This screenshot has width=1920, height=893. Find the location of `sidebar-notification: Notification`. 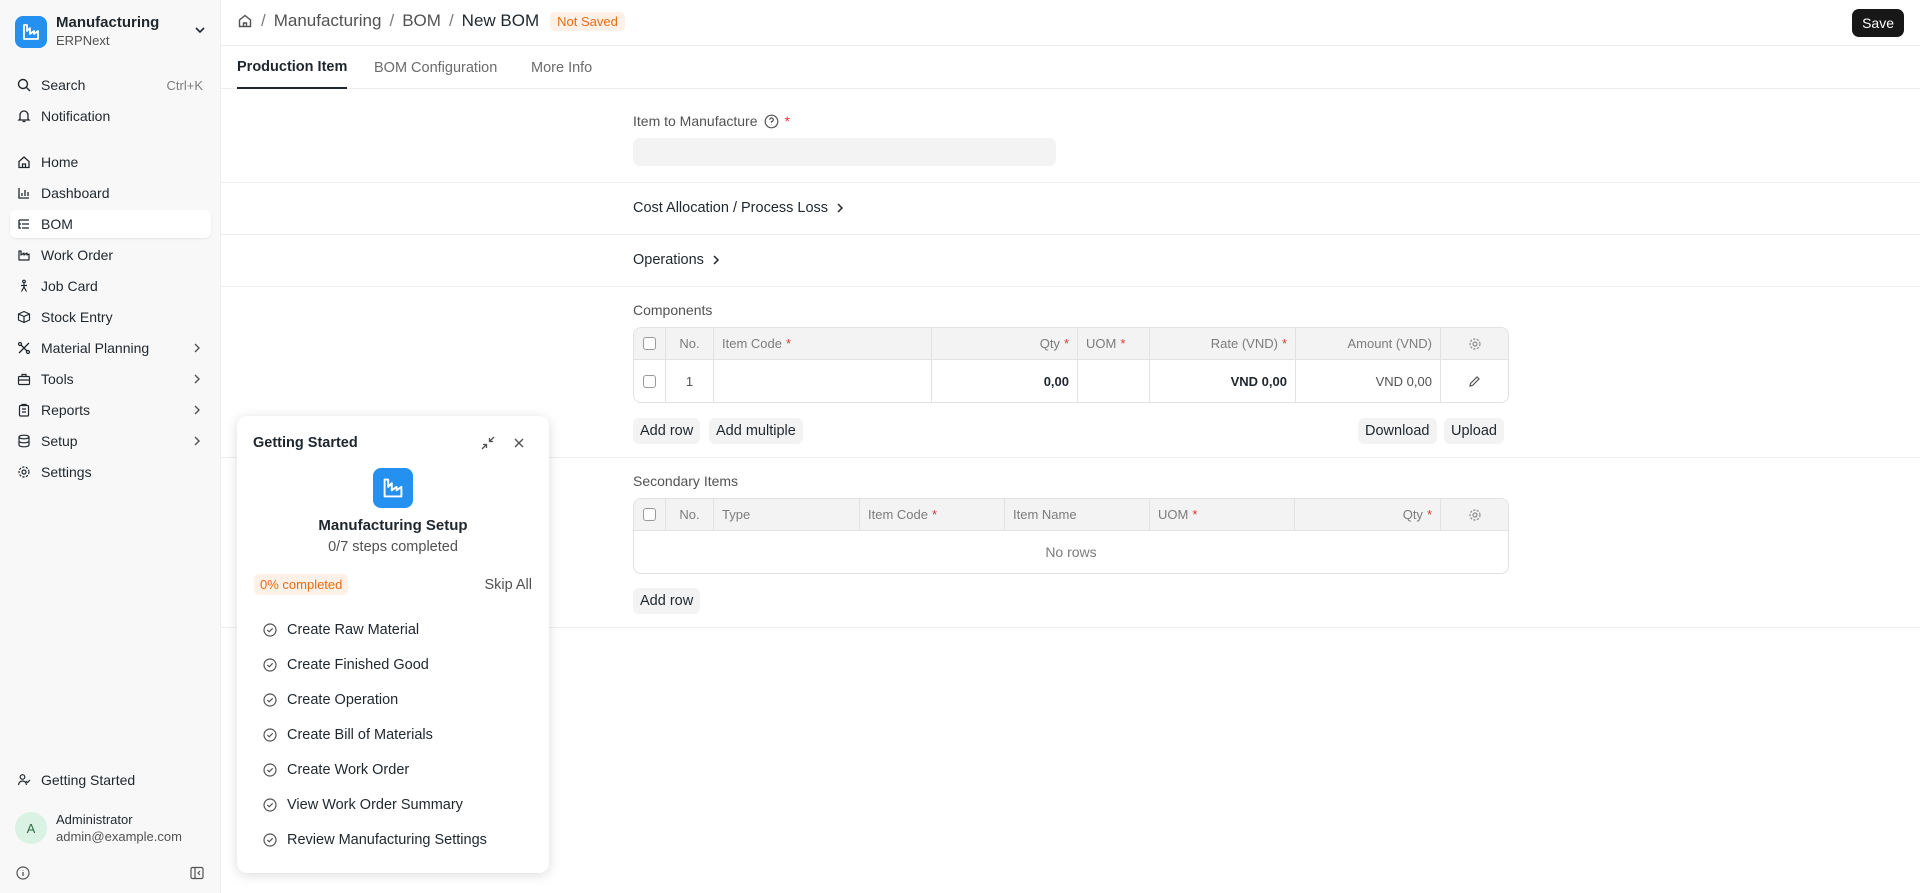

sidebar-notification: Notification is located at coordinates (110, 116).